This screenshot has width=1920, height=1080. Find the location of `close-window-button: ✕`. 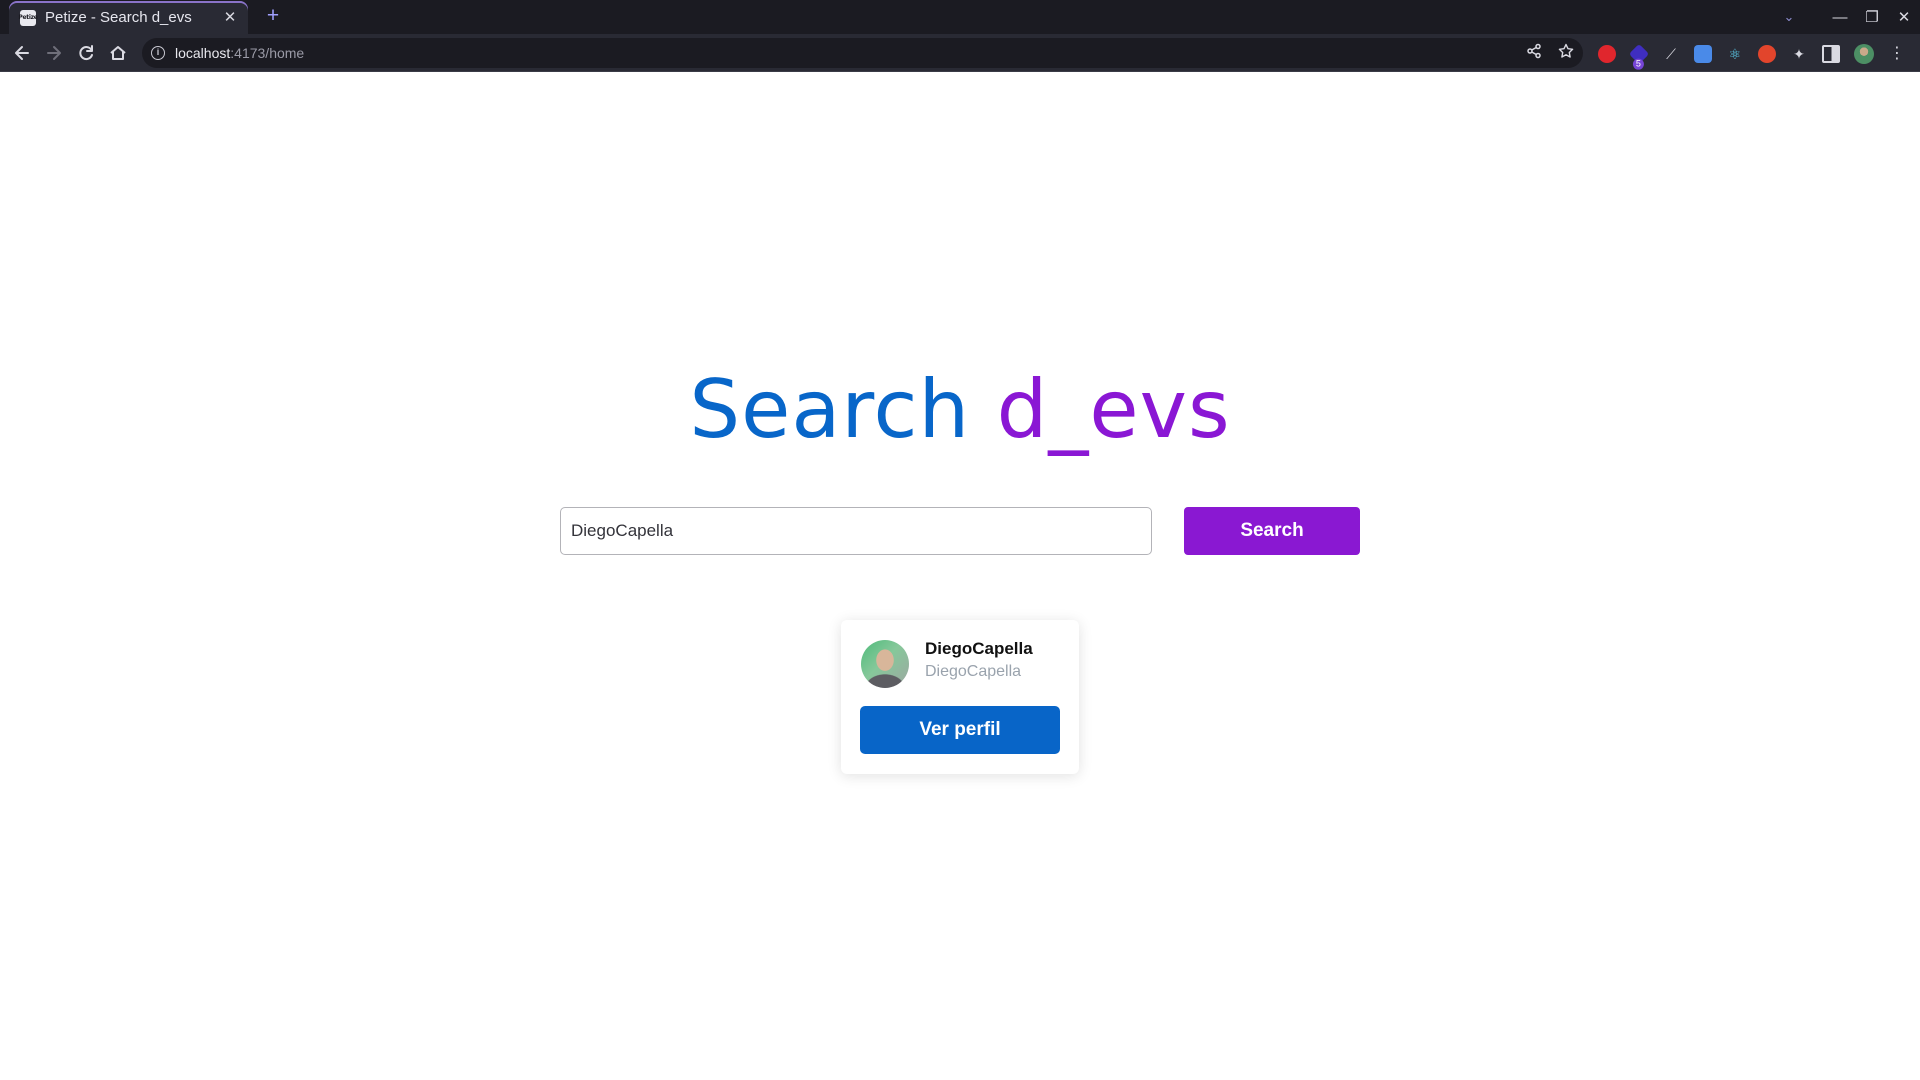

close-window-button: ✕ is located at coordinates (1904, 17).